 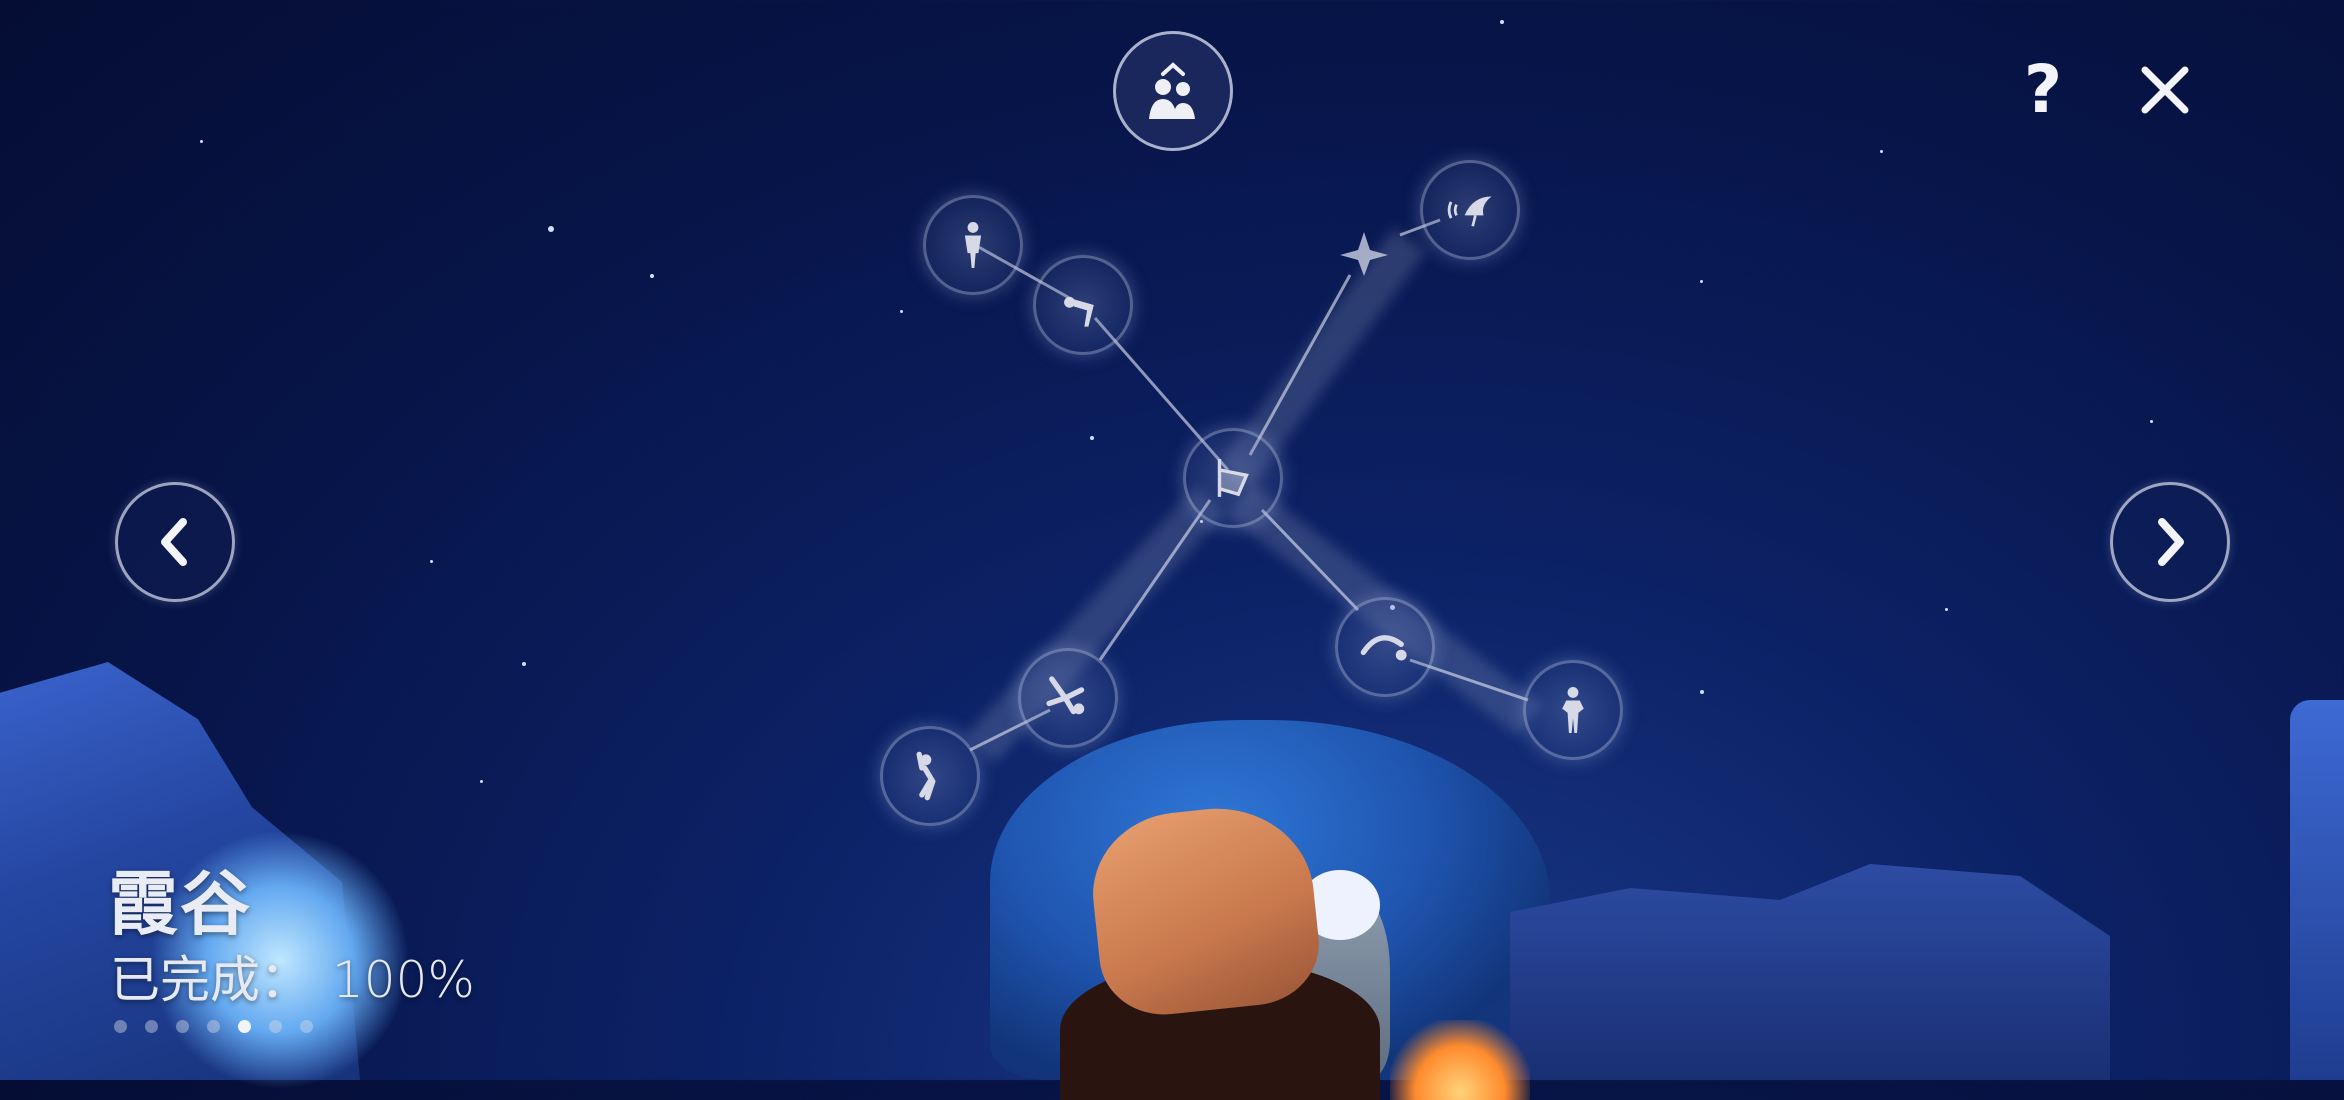 I want to click on previous-area-button, so click(x=175, y=542).